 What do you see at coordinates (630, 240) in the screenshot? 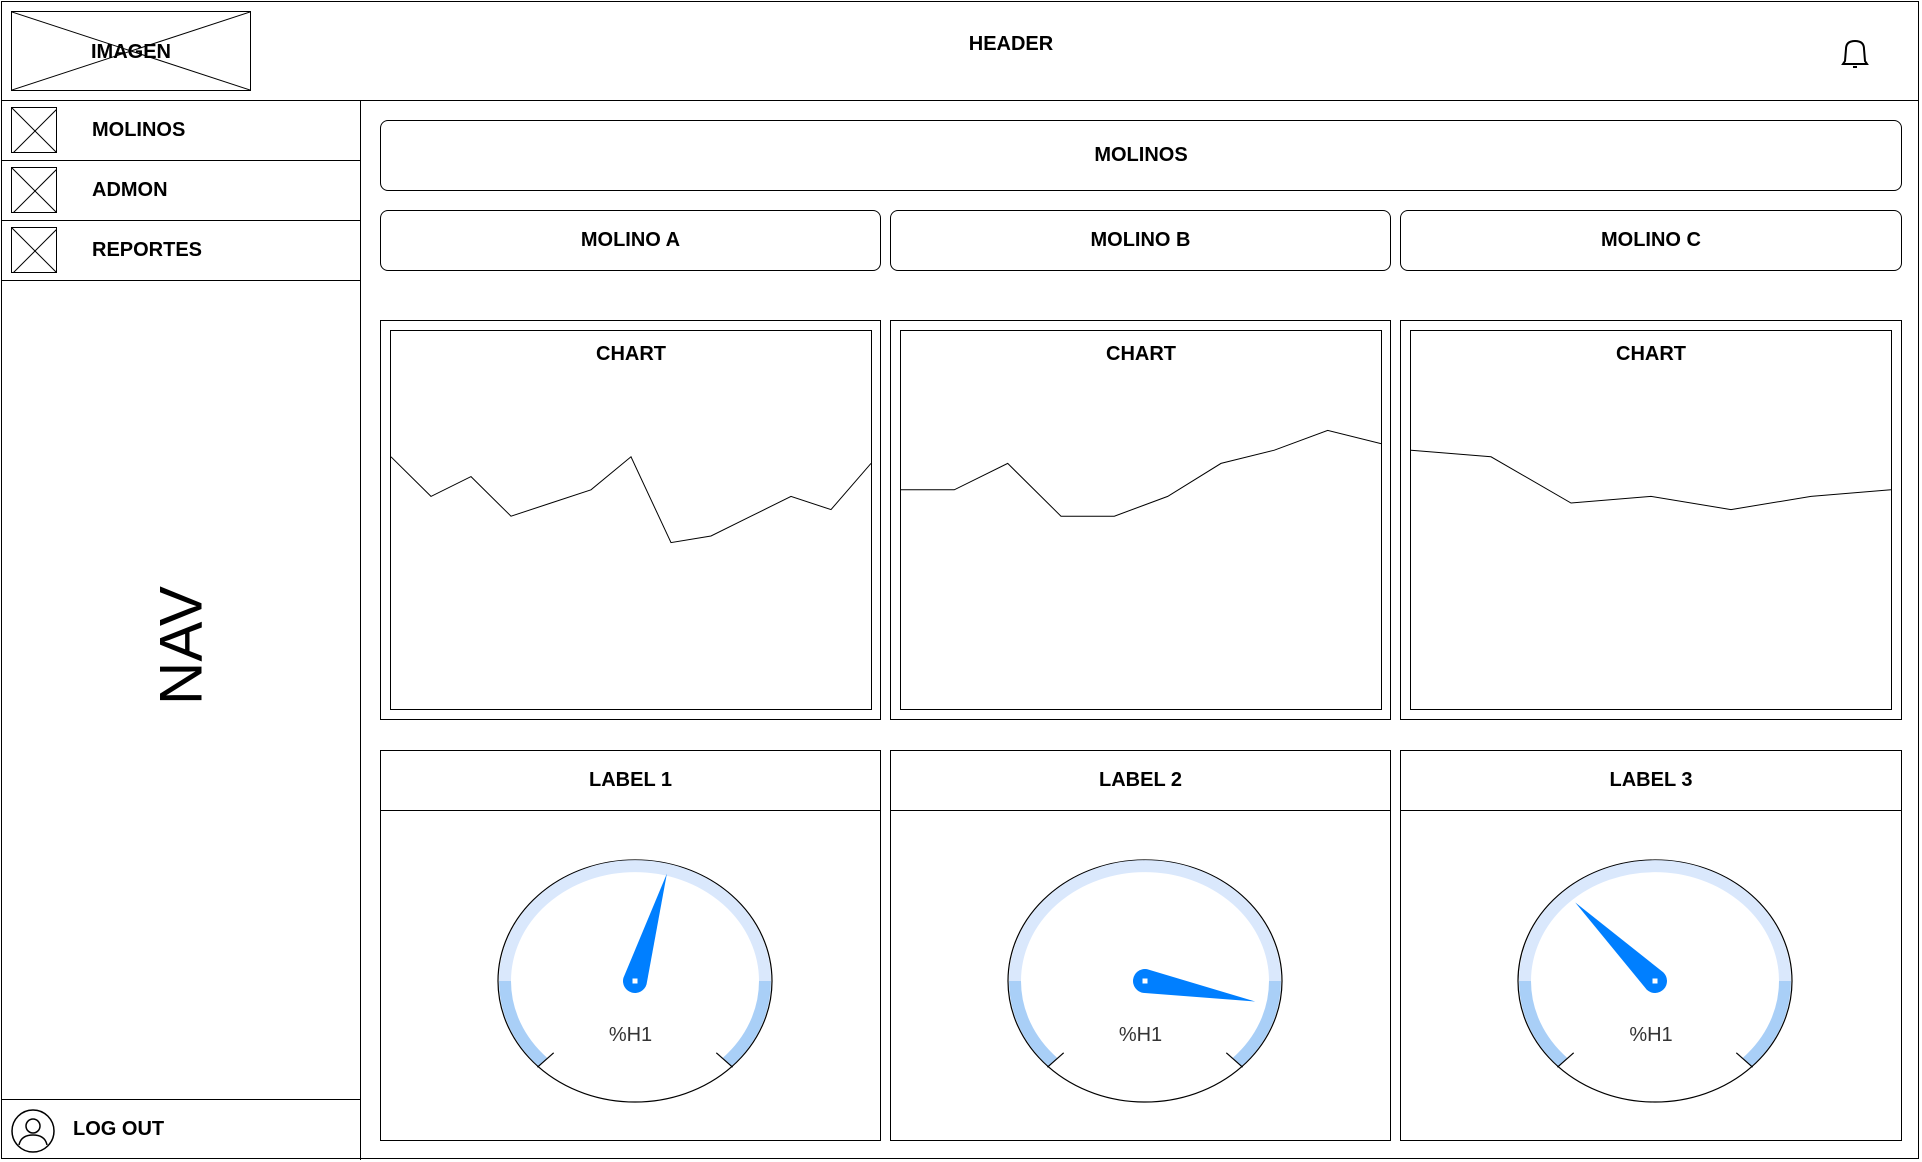
I see `mill-button-a: MOLINO A` at bounding box center [630, 240].